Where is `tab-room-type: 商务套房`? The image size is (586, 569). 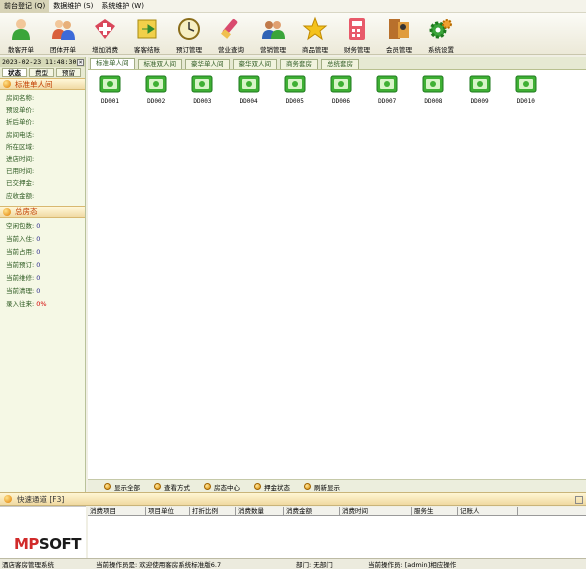
tab-room-type: 商务套房 is located at coordinates (299, 64).